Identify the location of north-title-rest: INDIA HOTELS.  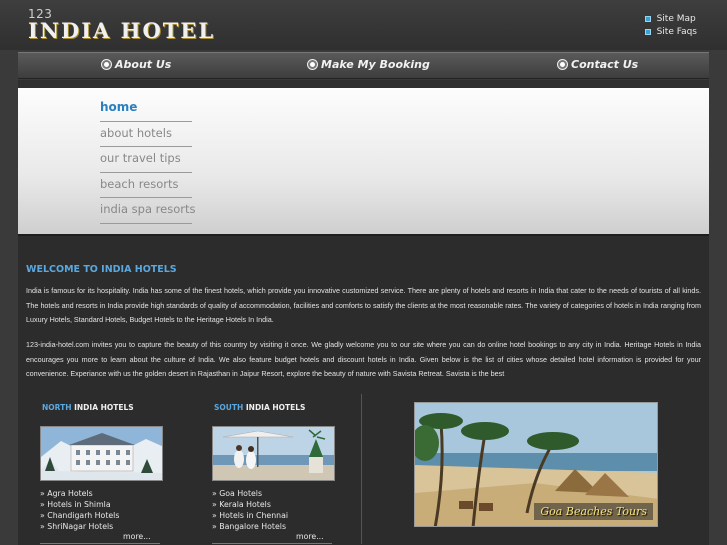
(104, 407).